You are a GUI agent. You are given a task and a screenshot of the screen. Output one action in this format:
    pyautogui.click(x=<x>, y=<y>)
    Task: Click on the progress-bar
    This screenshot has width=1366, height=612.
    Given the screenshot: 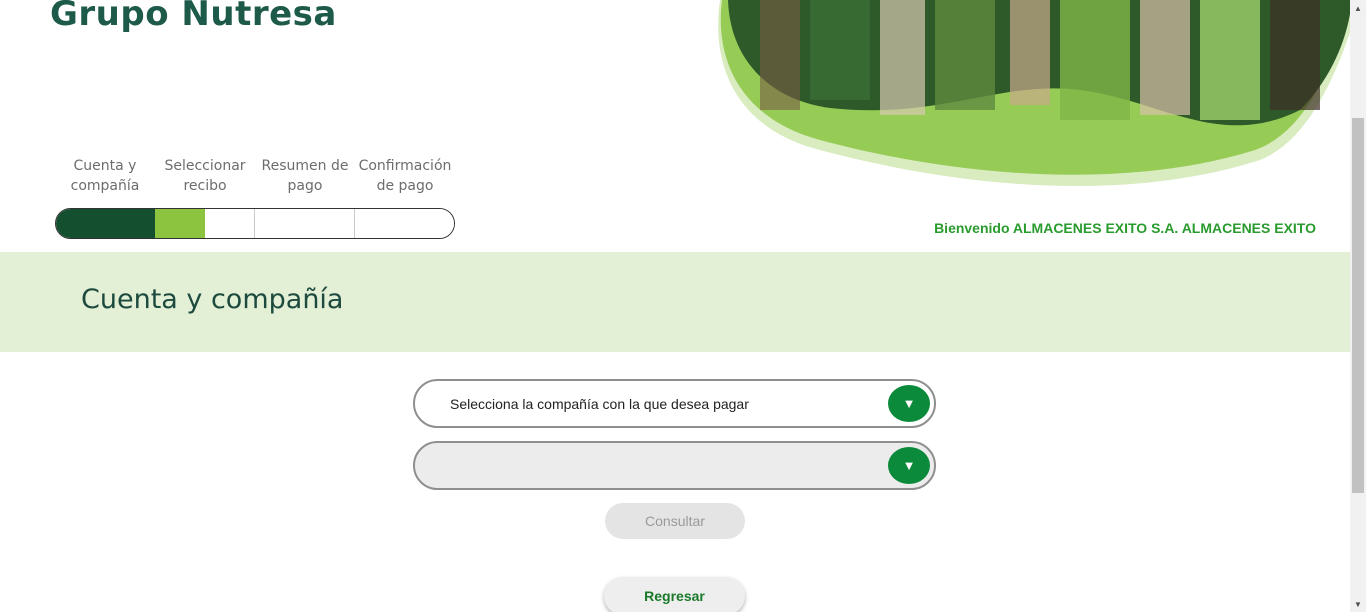 What is the action you would take?
    pyautogui.click(x=255, y=223)
    